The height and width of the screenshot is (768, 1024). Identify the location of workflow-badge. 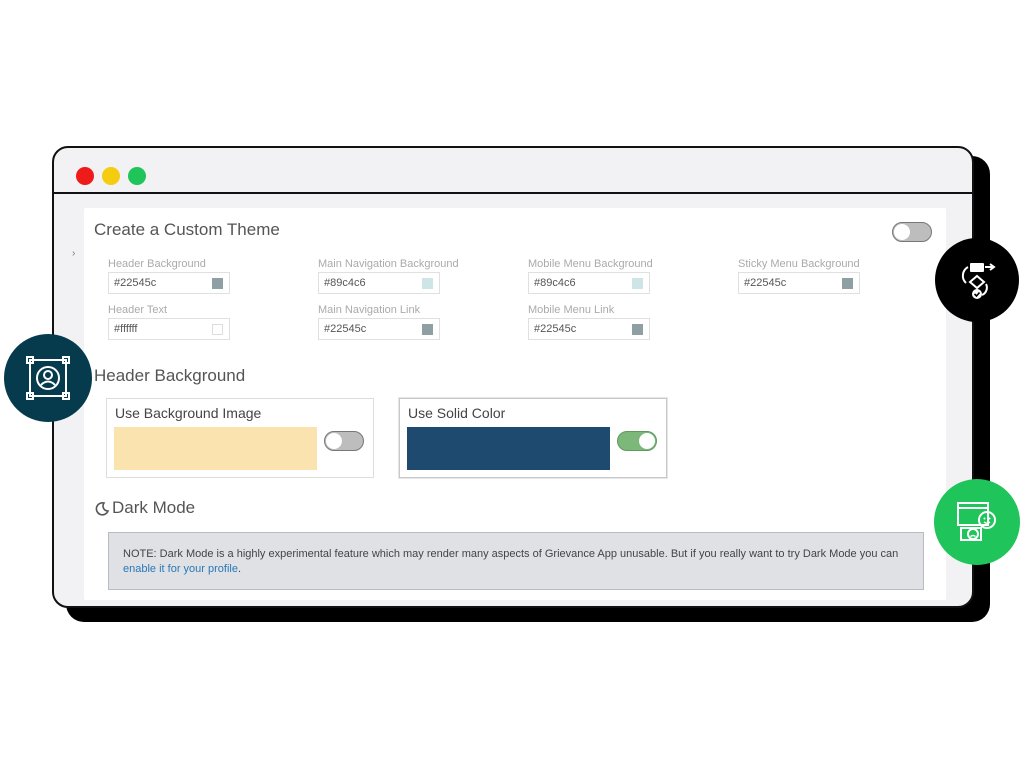
(977, 280).